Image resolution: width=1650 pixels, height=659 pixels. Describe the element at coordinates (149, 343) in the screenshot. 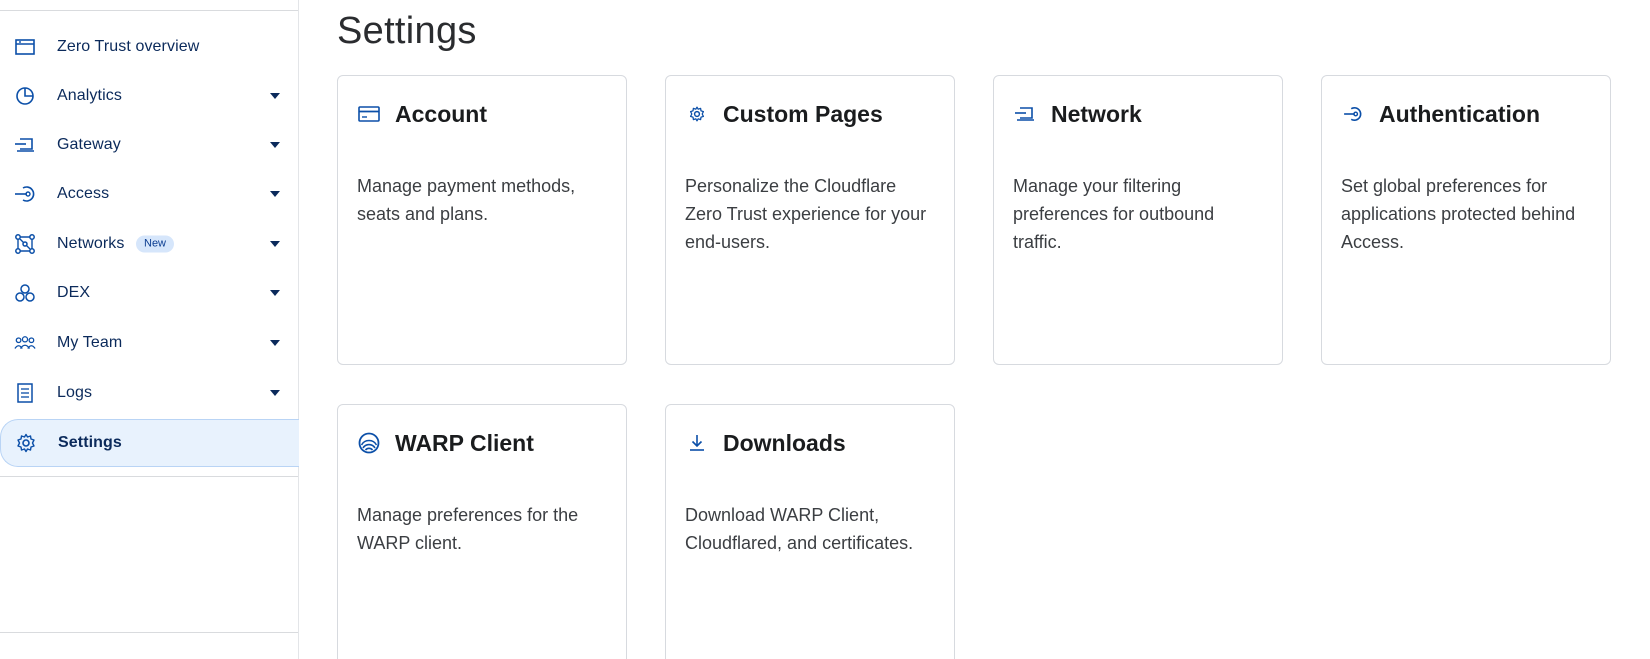

I see `sidebar-item-my-team: My Team` at that location.